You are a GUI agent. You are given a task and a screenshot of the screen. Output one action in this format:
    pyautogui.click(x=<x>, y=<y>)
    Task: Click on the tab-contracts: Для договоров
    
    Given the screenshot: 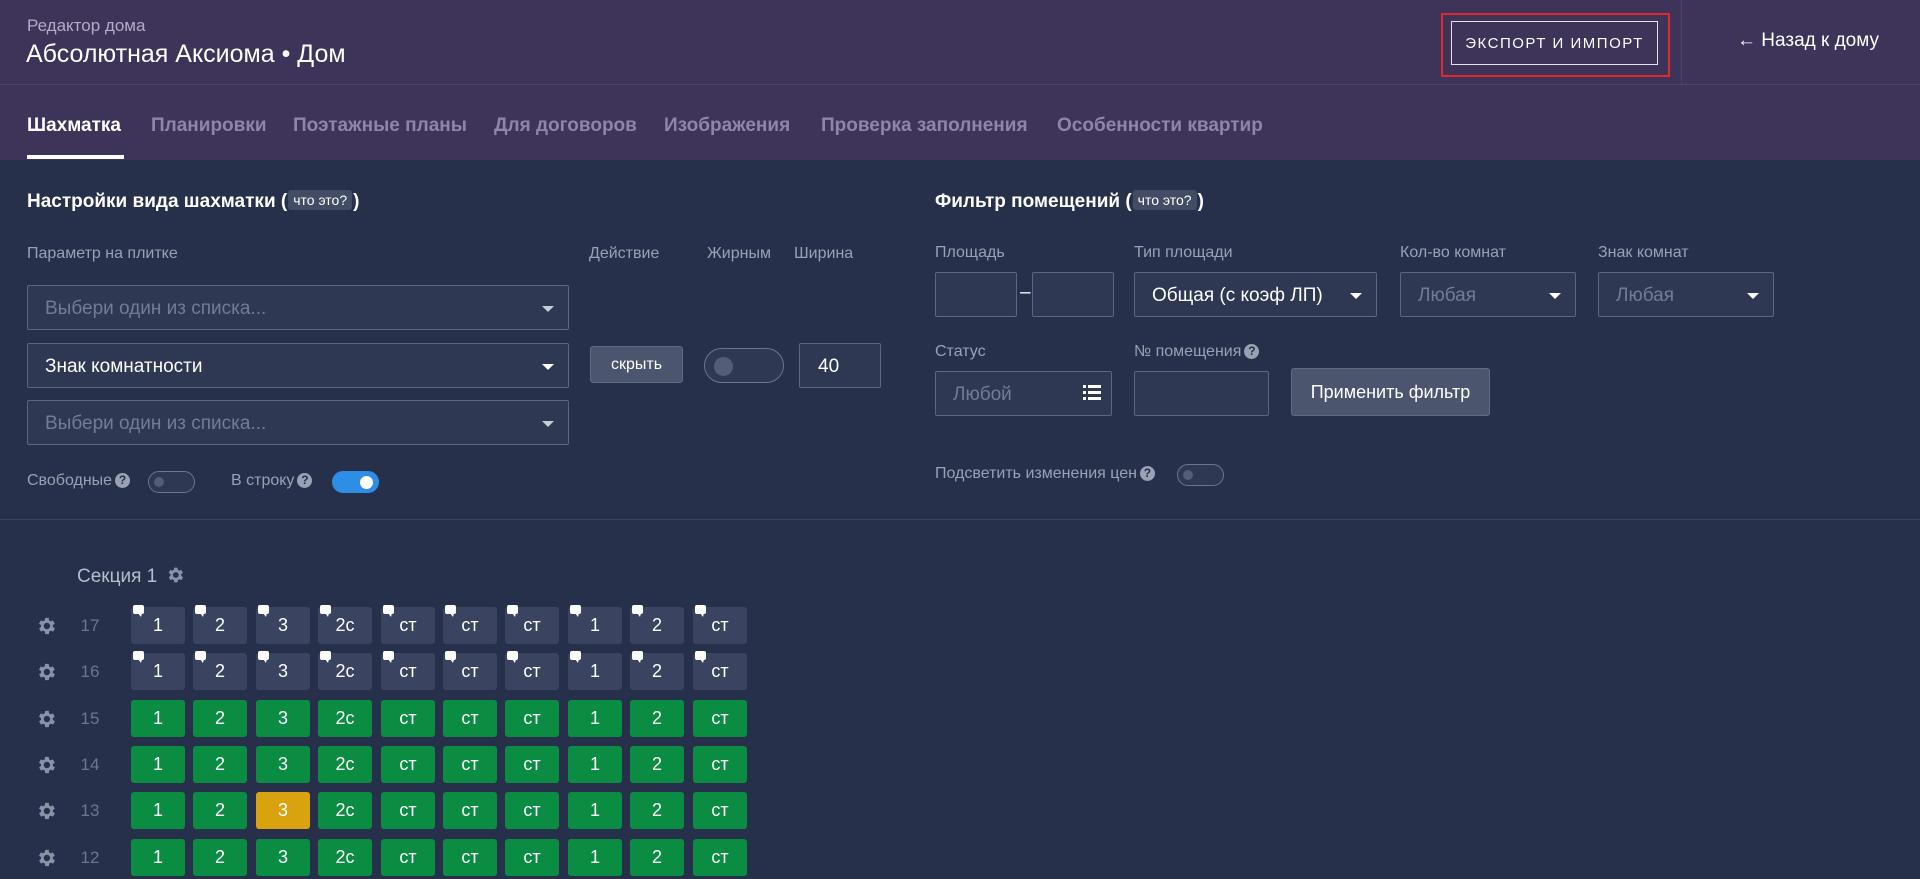 What is the action you would take?
    pyautogui.click(x=565, y=126)
    